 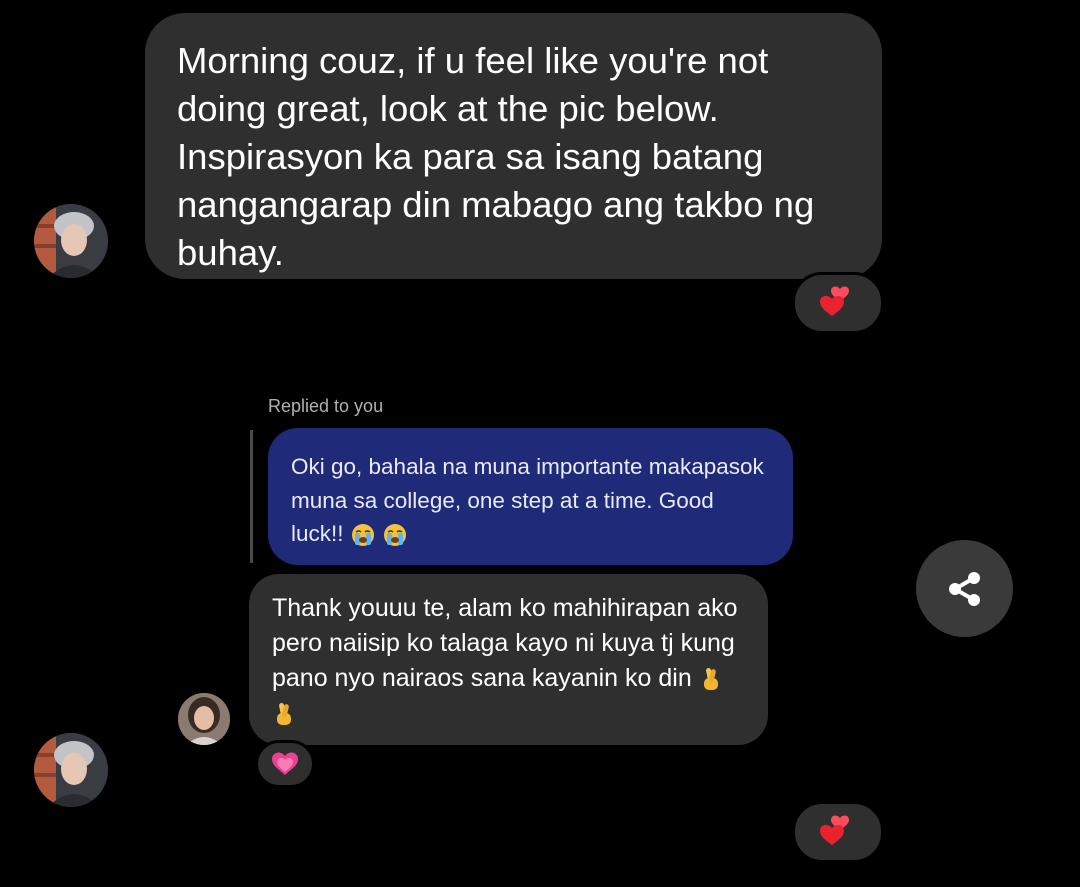 I want to click on growing-heart-icon, so click(x=285, y=763).